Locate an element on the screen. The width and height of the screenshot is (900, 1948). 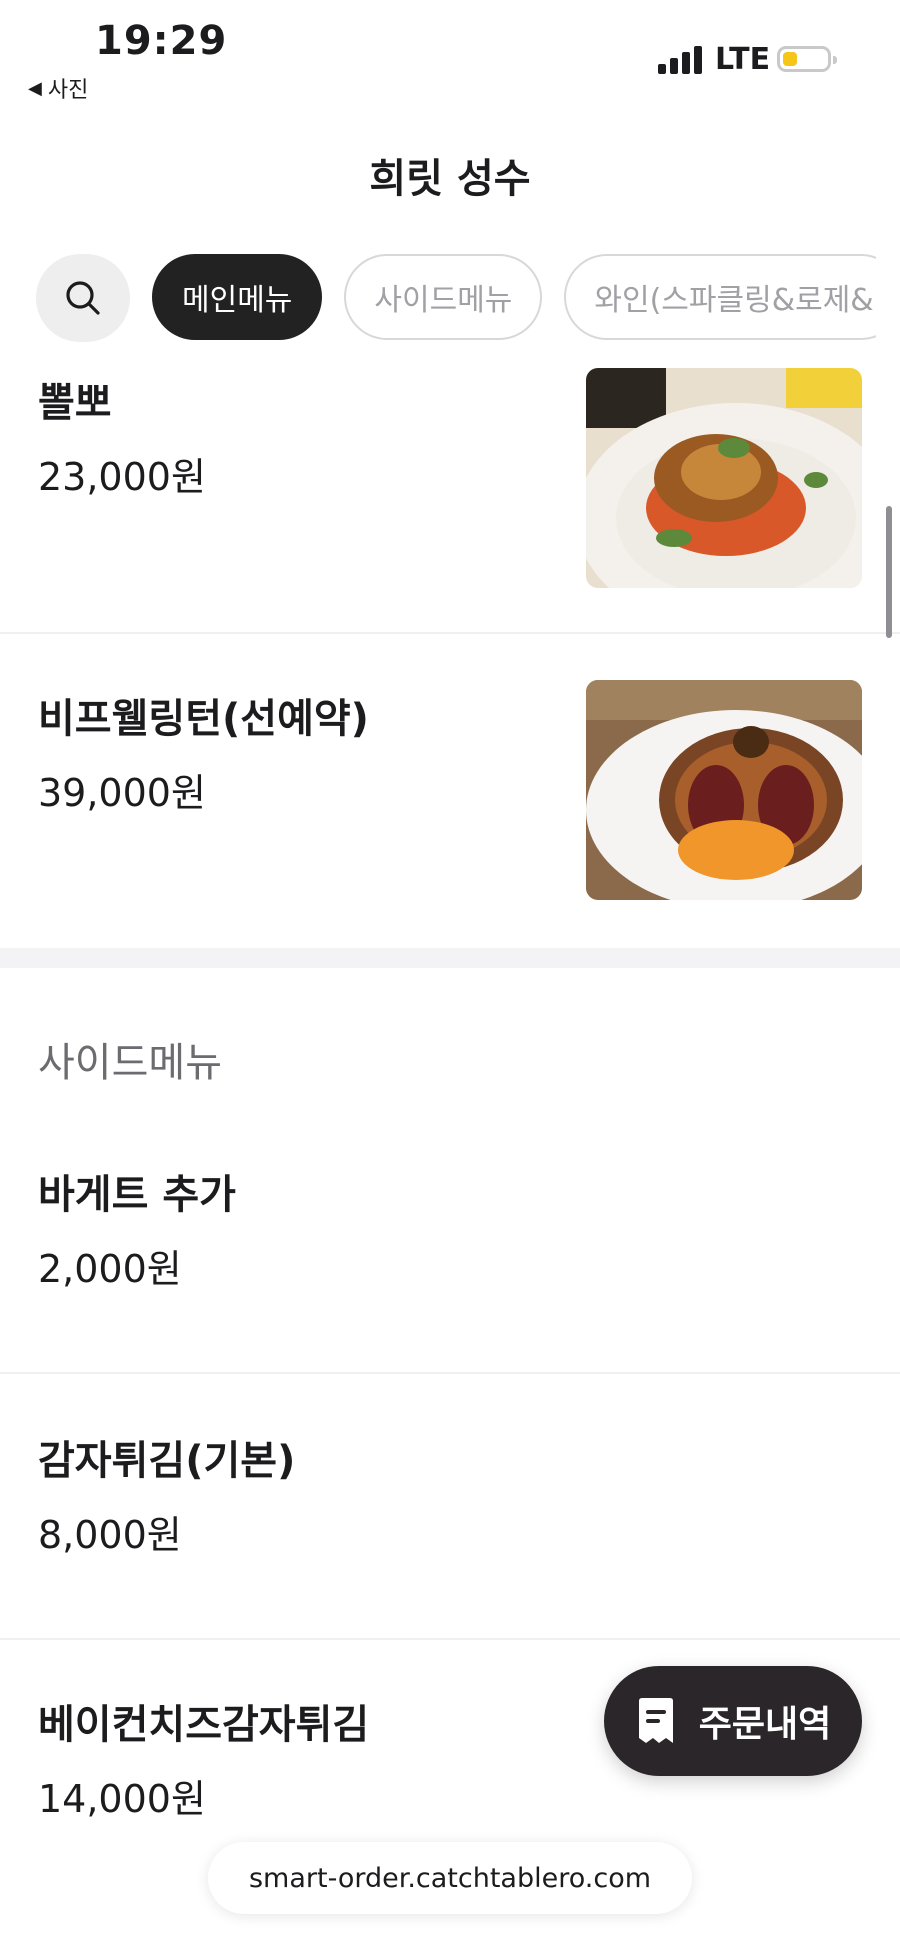
receipt-icon is located at coordinates (655, 1720).